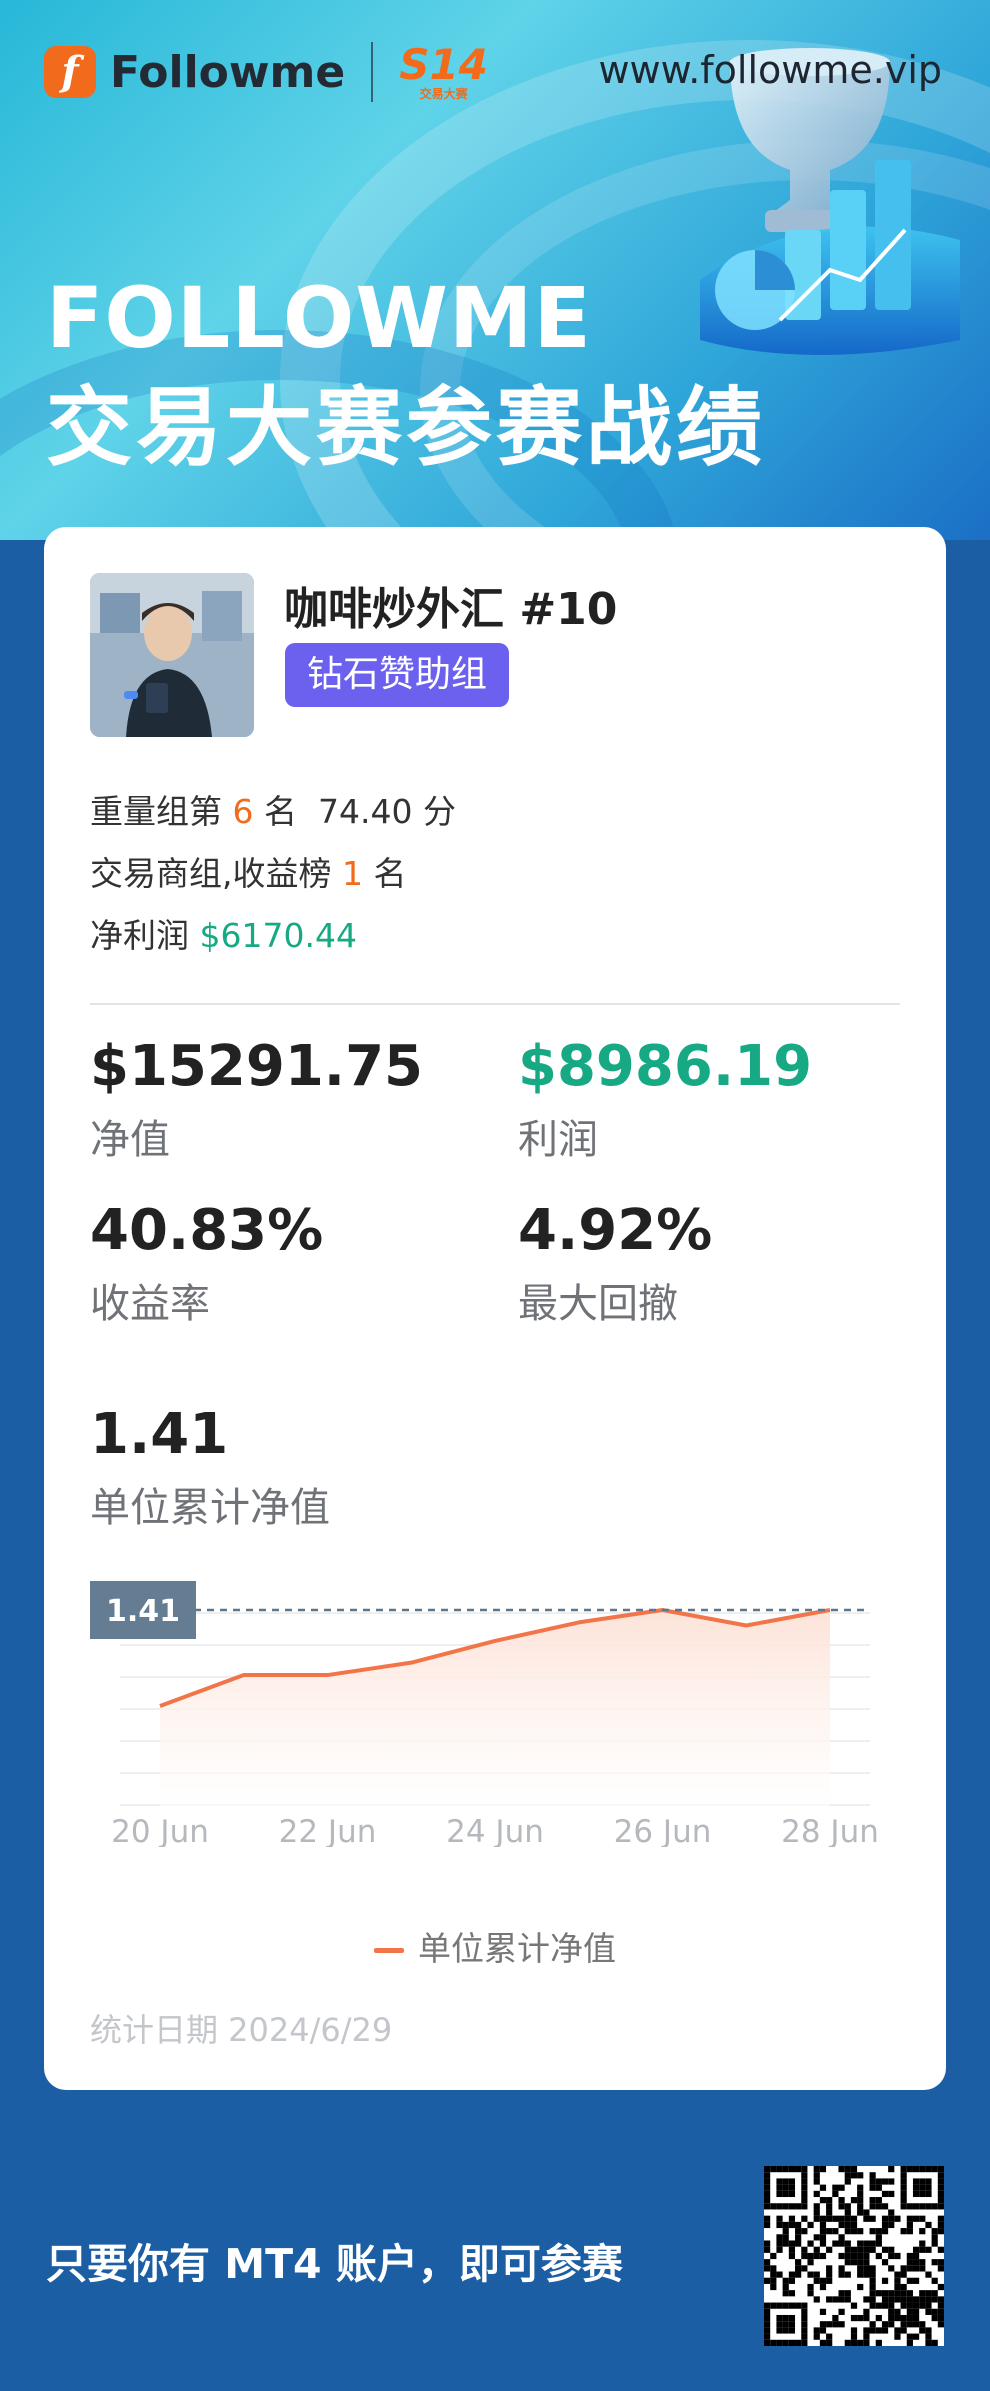 Image resolution: width=990 pixels, height=2391 pixels. I want to click on rank-number: 1, so click(352, 873).